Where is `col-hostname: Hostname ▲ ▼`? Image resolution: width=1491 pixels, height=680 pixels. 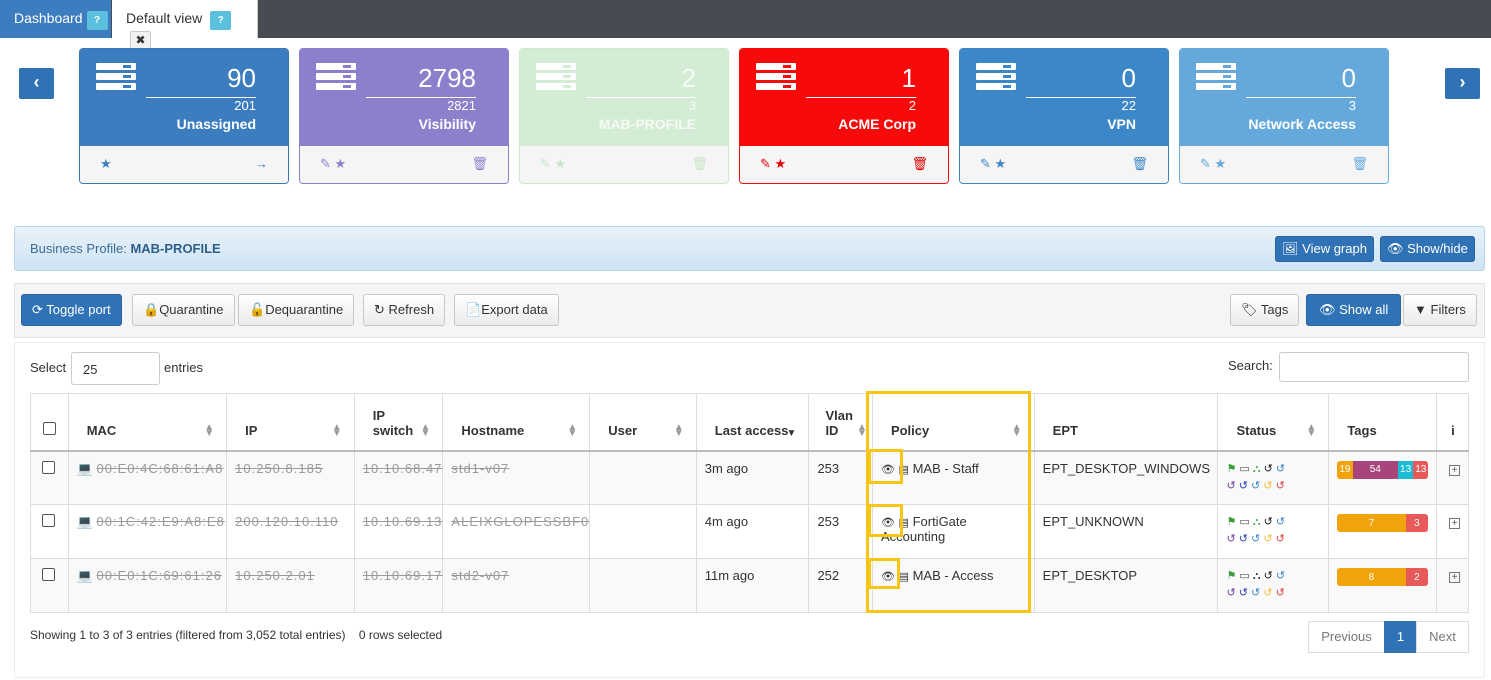
col-hostname: Hostname ▲ ▼ is located at coordinates (516, 422).